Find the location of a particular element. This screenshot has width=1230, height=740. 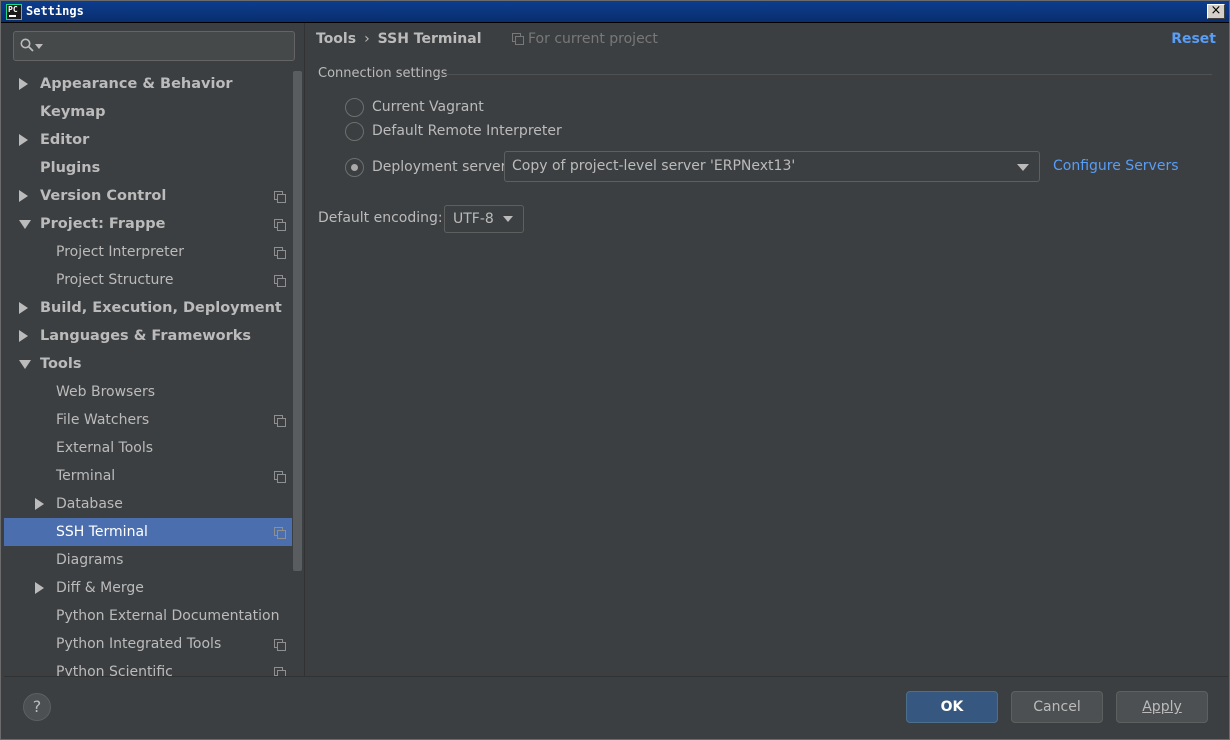

encoding-select: UTF-8 is located at coordinates (484, 219).